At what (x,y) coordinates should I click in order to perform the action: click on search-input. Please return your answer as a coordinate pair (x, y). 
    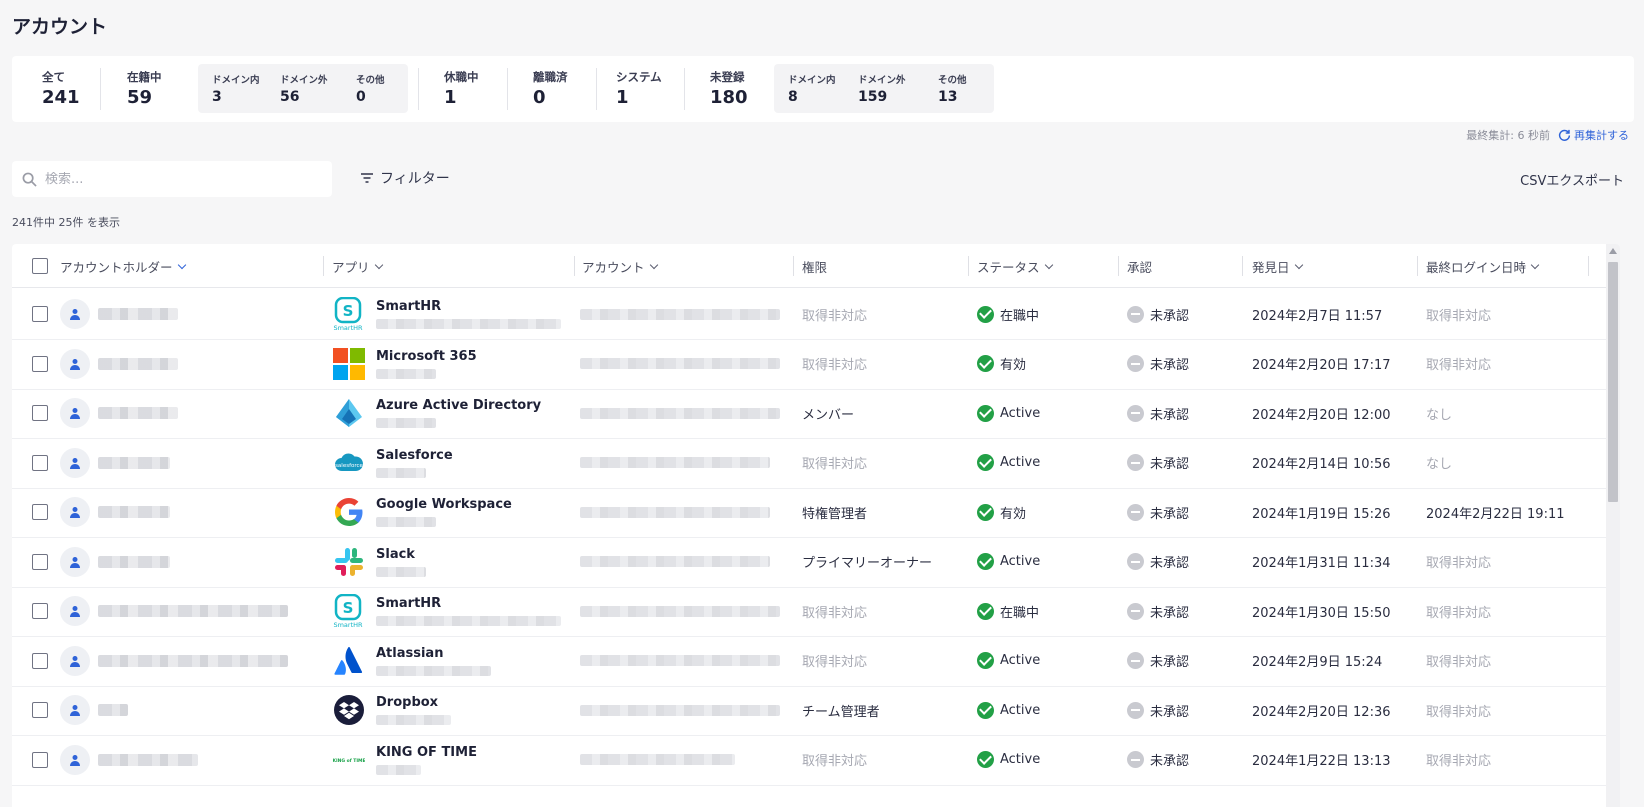
    Looking at the image, I should click on (175, 179).